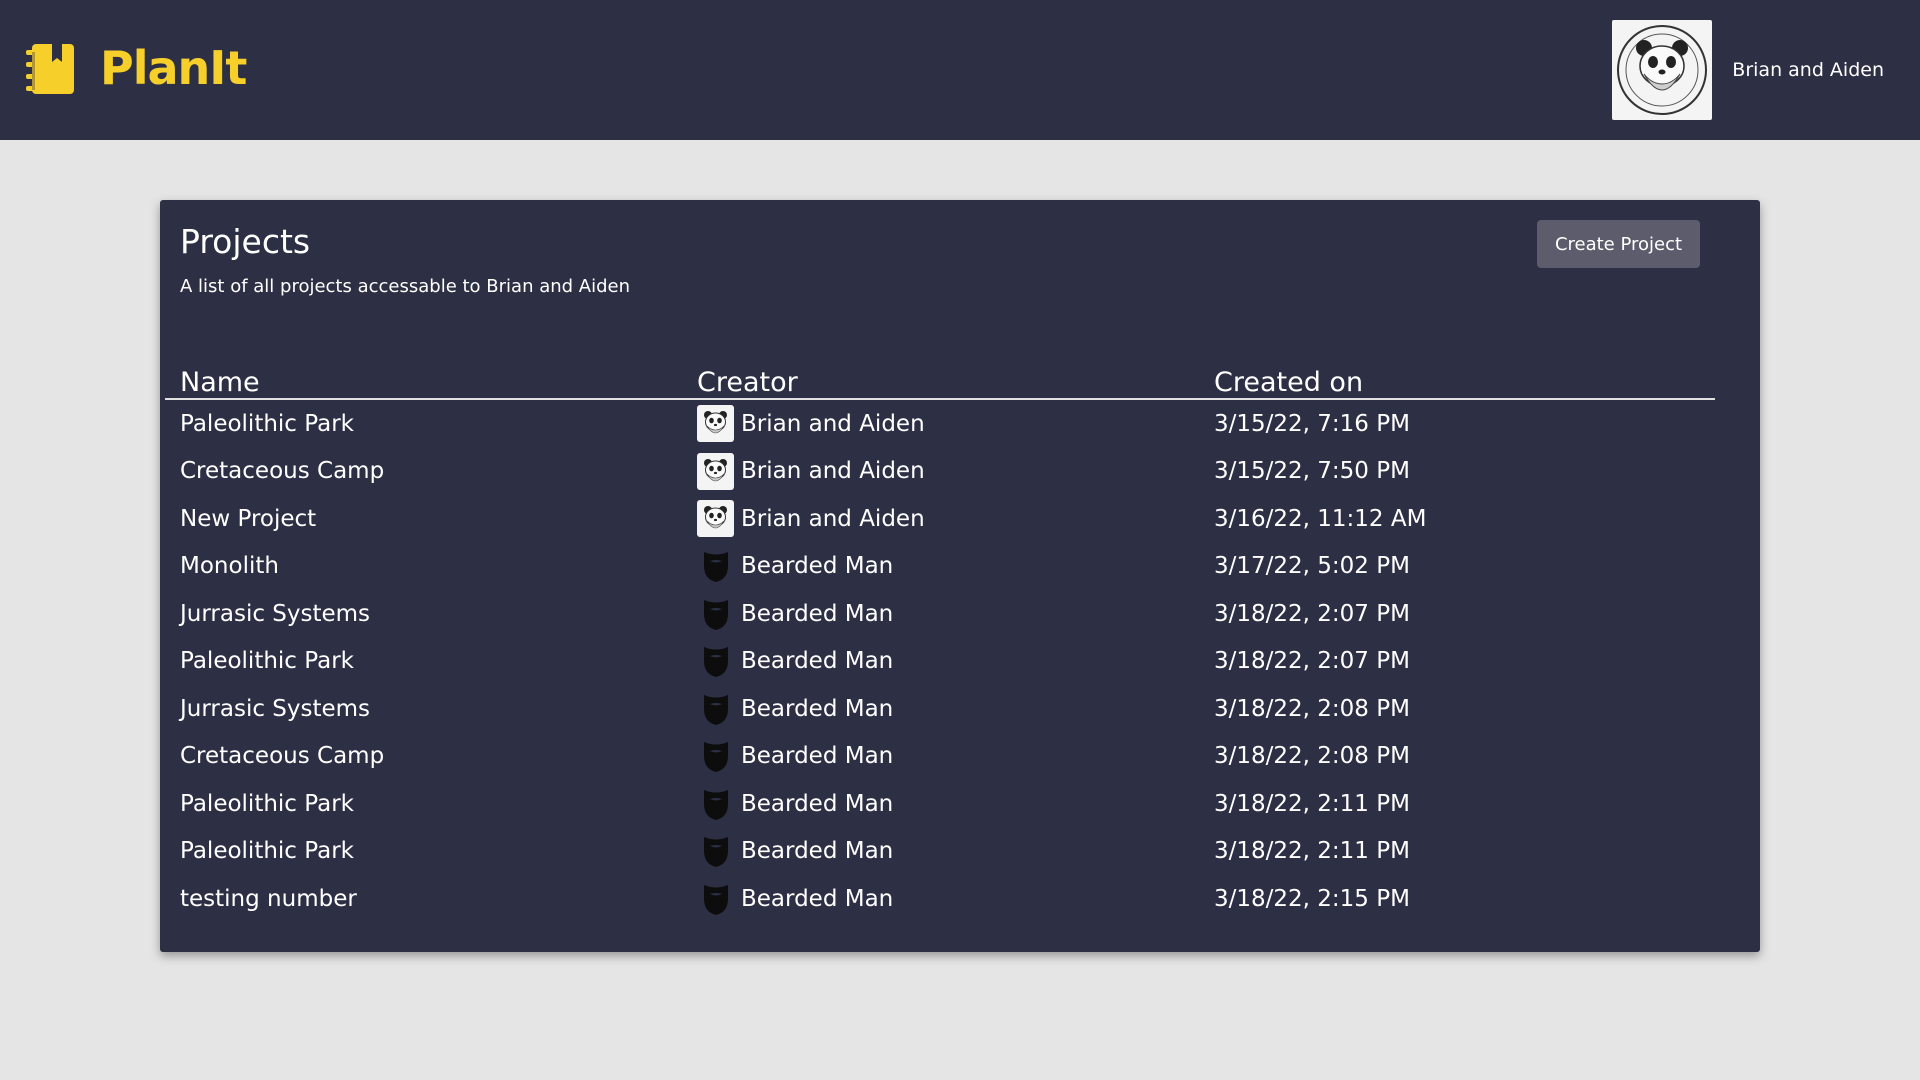 Image resolution: width=1920 pixels, height=1080 pixels. Describe the element at coordinates (50, 69) in the screenshot. I see `notebook-icon` at that location.